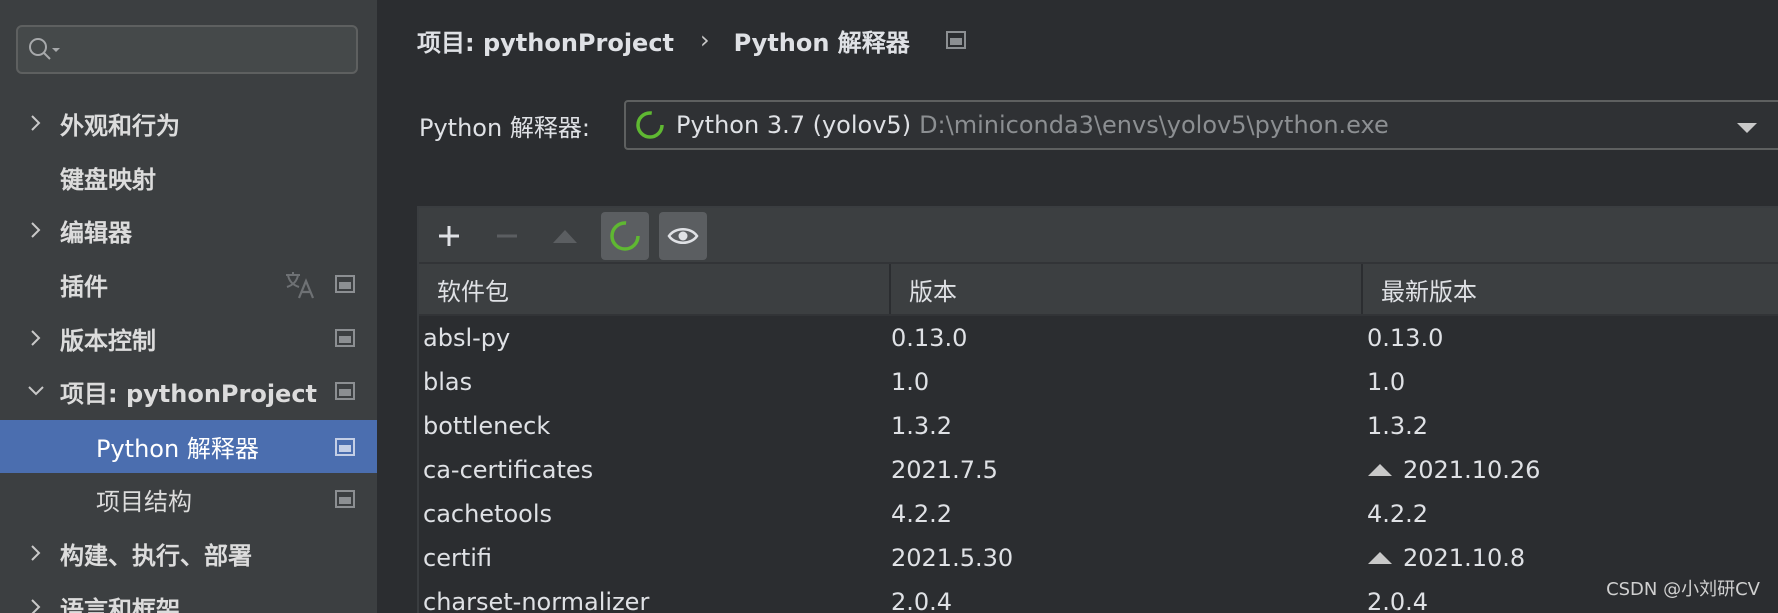  I want to click on triangle-up-icon, so click(565, 236).